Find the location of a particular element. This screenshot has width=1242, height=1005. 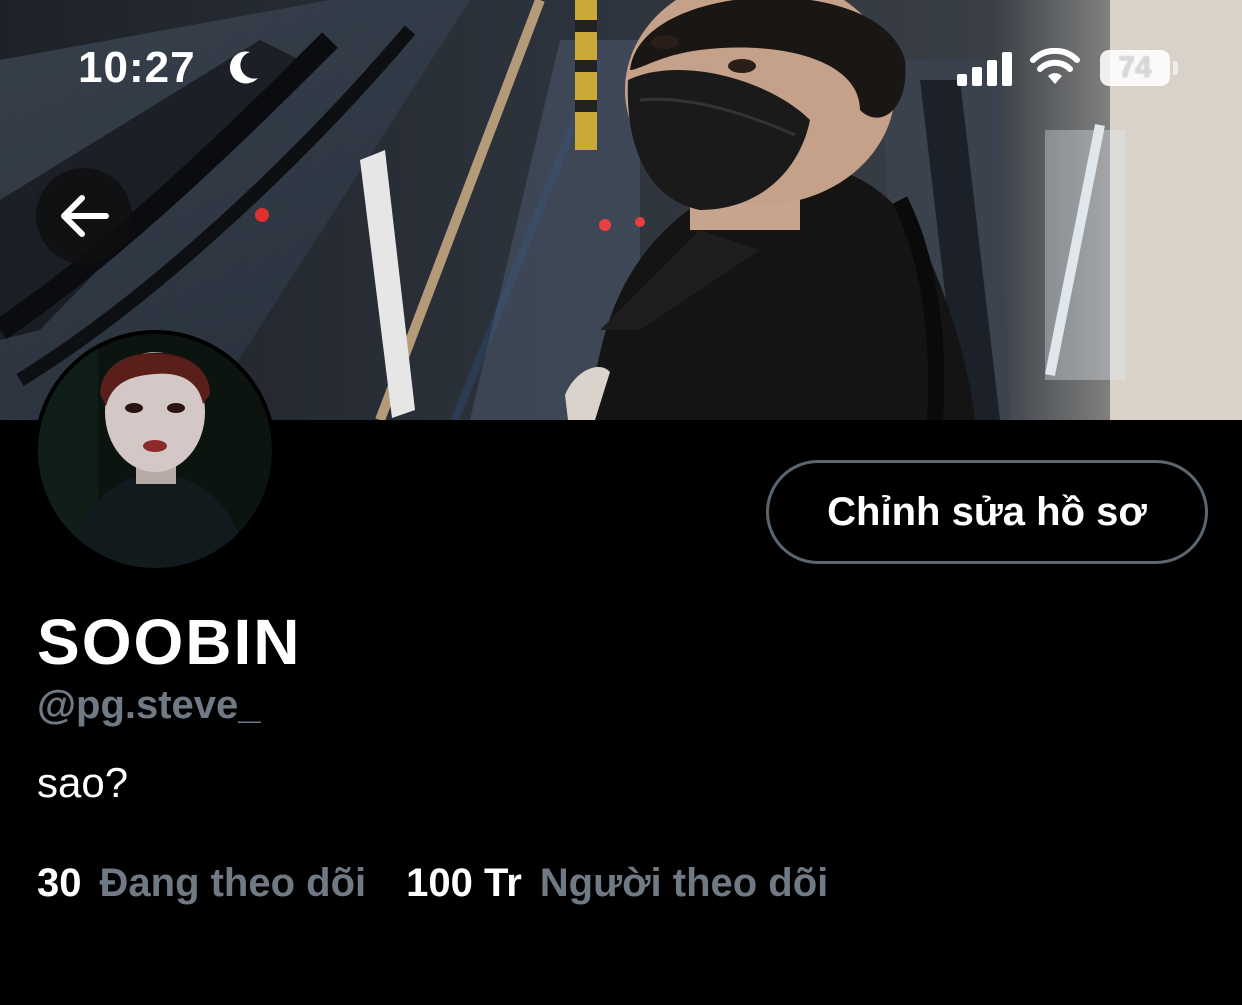

moon-icon is located at coordinates (243, 67).